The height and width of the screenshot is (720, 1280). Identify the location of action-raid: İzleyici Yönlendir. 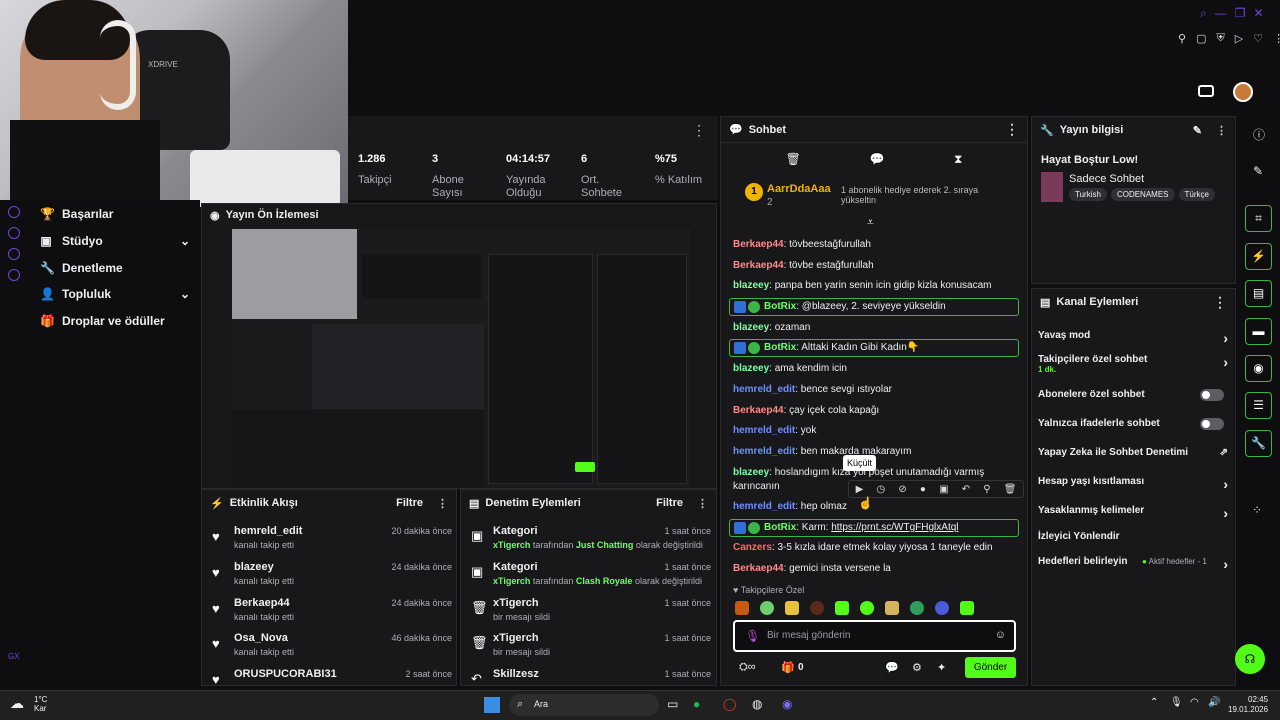
(1133, 536).